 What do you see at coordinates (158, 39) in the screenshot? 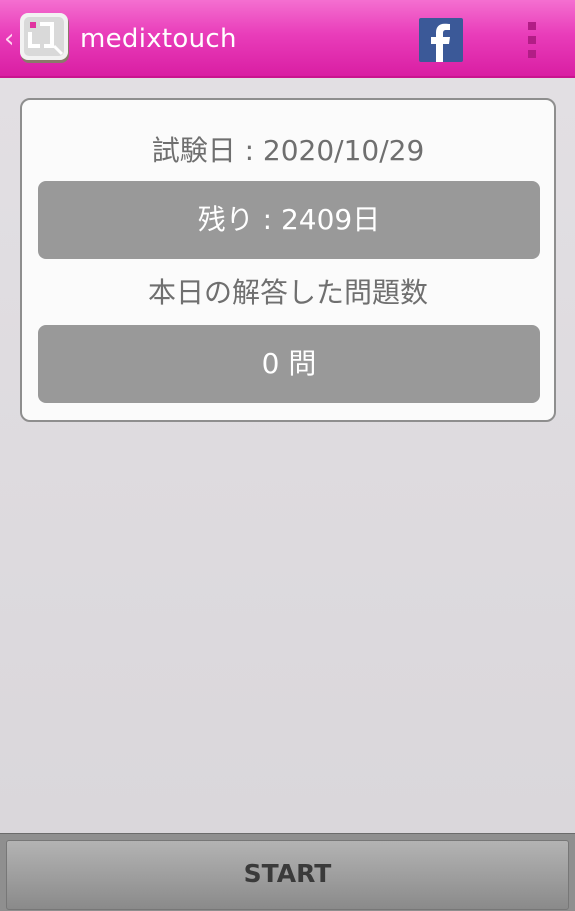
I see `app-title: medixtouch` at bounding box center [158, 39].